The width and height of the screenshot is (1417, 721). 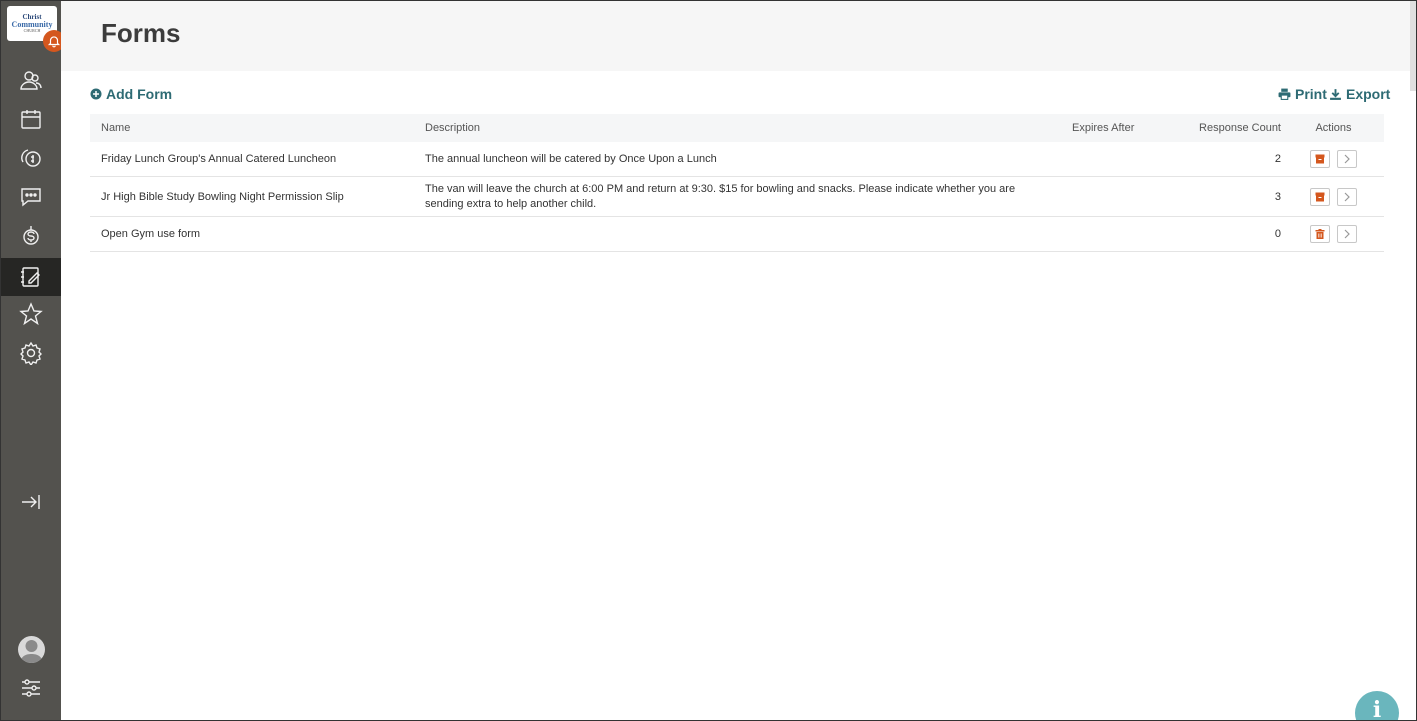 I want to click on form-name: Open Gym use form, so click(x=251, y=234).